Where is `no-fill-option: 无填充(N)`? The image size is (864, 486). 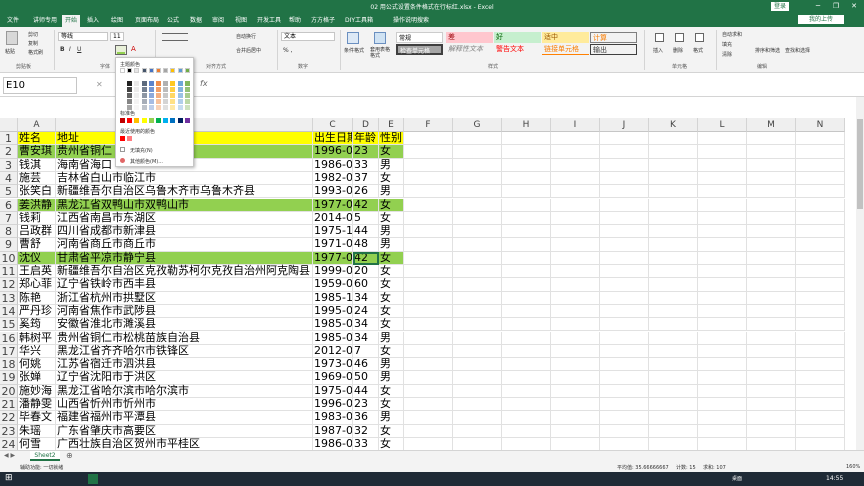 no-fill-option: 无填充(N) is located at coordinates (141, 150).